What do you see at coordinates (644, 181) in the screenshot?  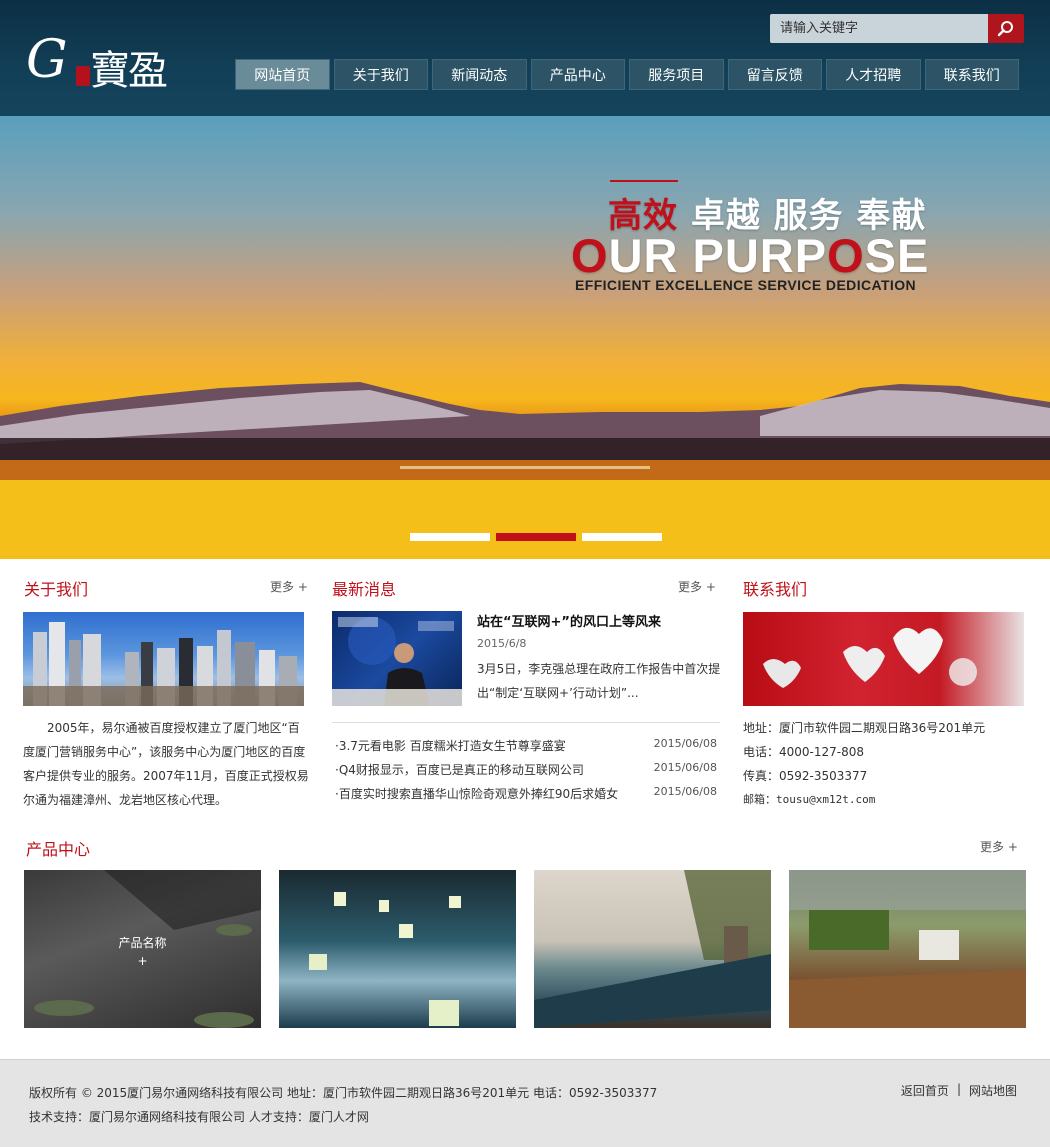 I see `slogan-divider` at bounding box center [644, 181].